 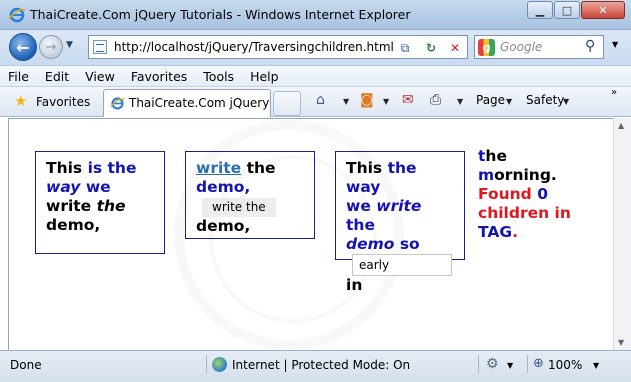 What do you see at coordinates (460, 101) in the screenshot?
I see `print-dropdown-icon: ▼` at bounding box center [460, 101].